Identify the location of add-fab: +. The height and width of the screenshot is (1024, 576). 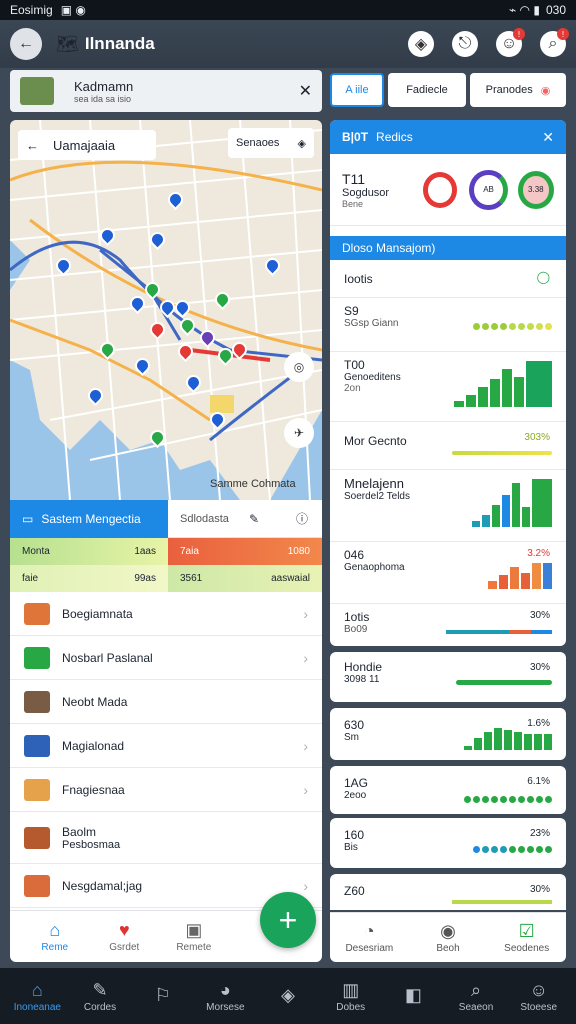
(288, 920).